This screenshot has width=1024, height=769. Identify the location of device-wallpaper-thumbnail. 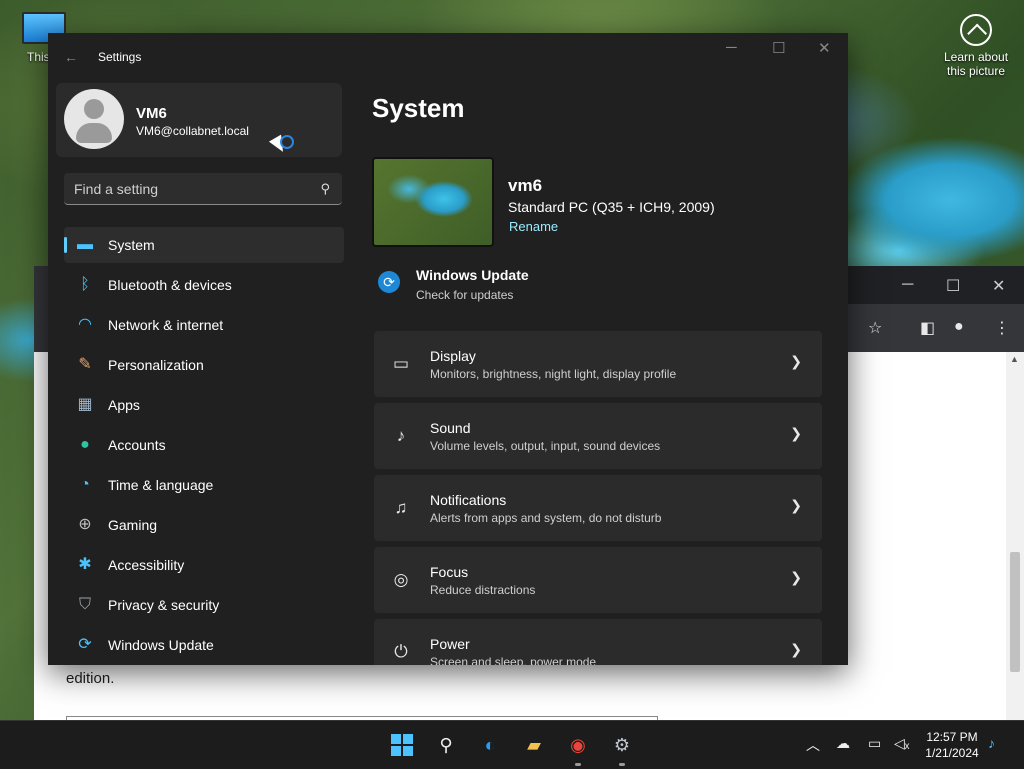
(433, 202).